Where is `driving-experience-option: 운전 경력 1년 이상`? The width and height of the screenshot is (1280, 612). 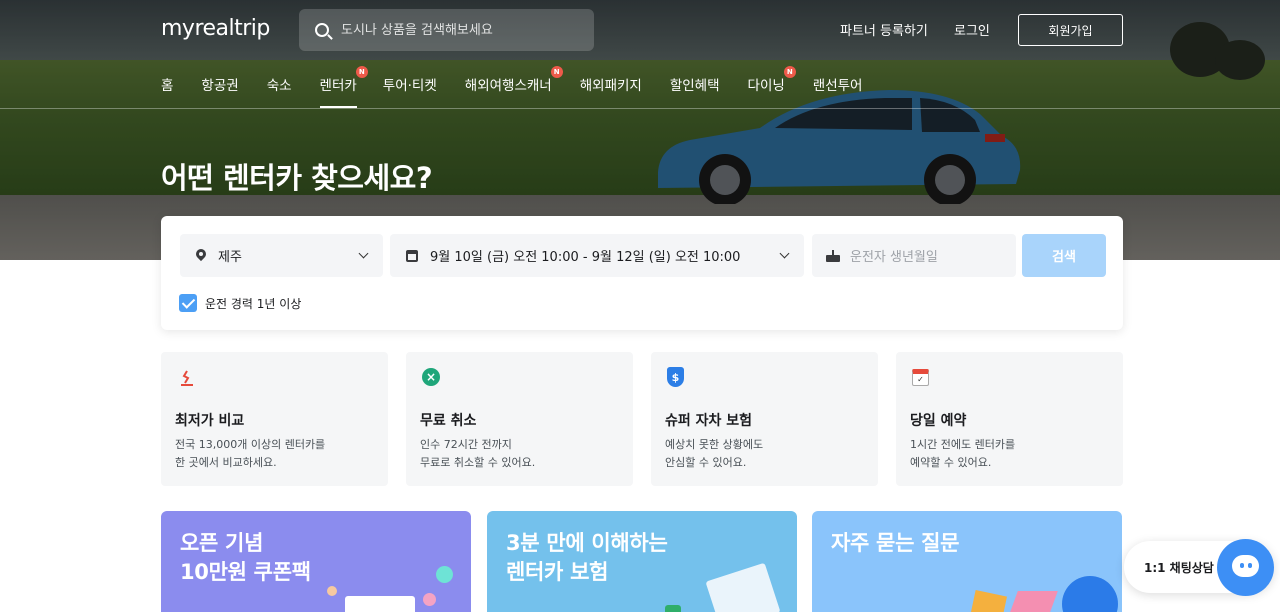 driving-experience-option: 운전 경력 1년 이상 is located at coordinates (240, 303).